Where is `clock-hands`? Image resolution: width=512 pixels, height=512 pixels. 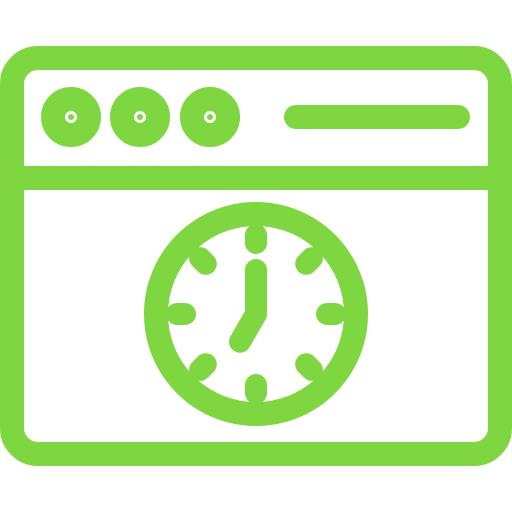 clock-hands is located at coordinates (248, 306).